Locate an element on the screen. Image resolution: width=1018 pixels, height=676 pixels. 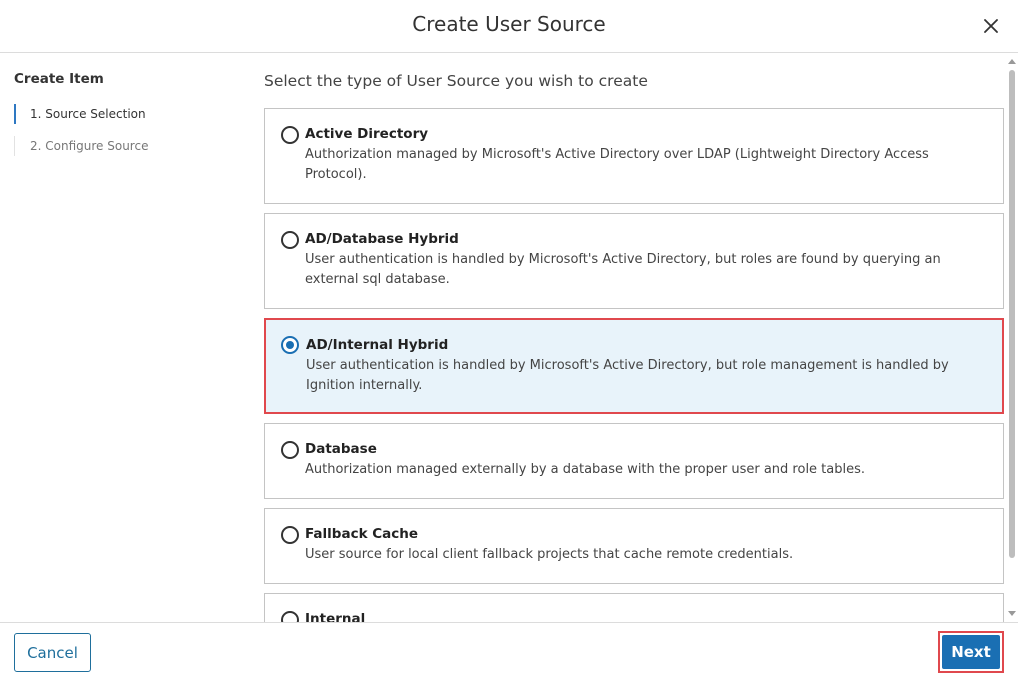
next-button: Next is located at coordinates (971, 652).